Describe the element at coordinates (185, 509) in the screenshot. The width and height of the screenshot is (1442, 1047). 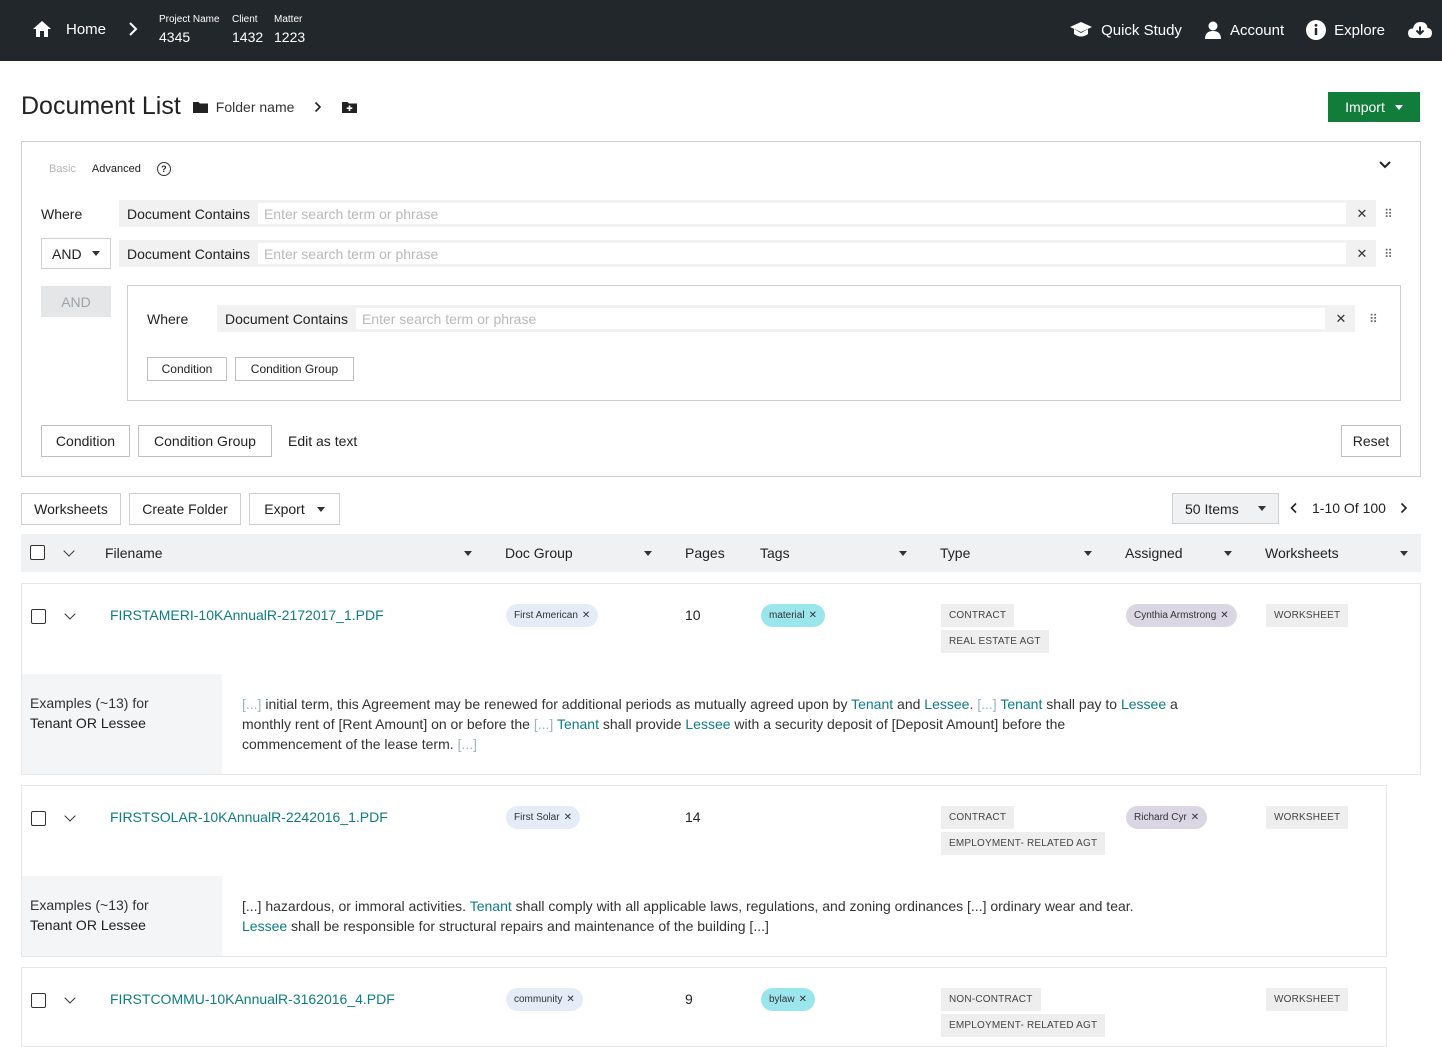
I see `create-folder-button: Create Folder` at that location.